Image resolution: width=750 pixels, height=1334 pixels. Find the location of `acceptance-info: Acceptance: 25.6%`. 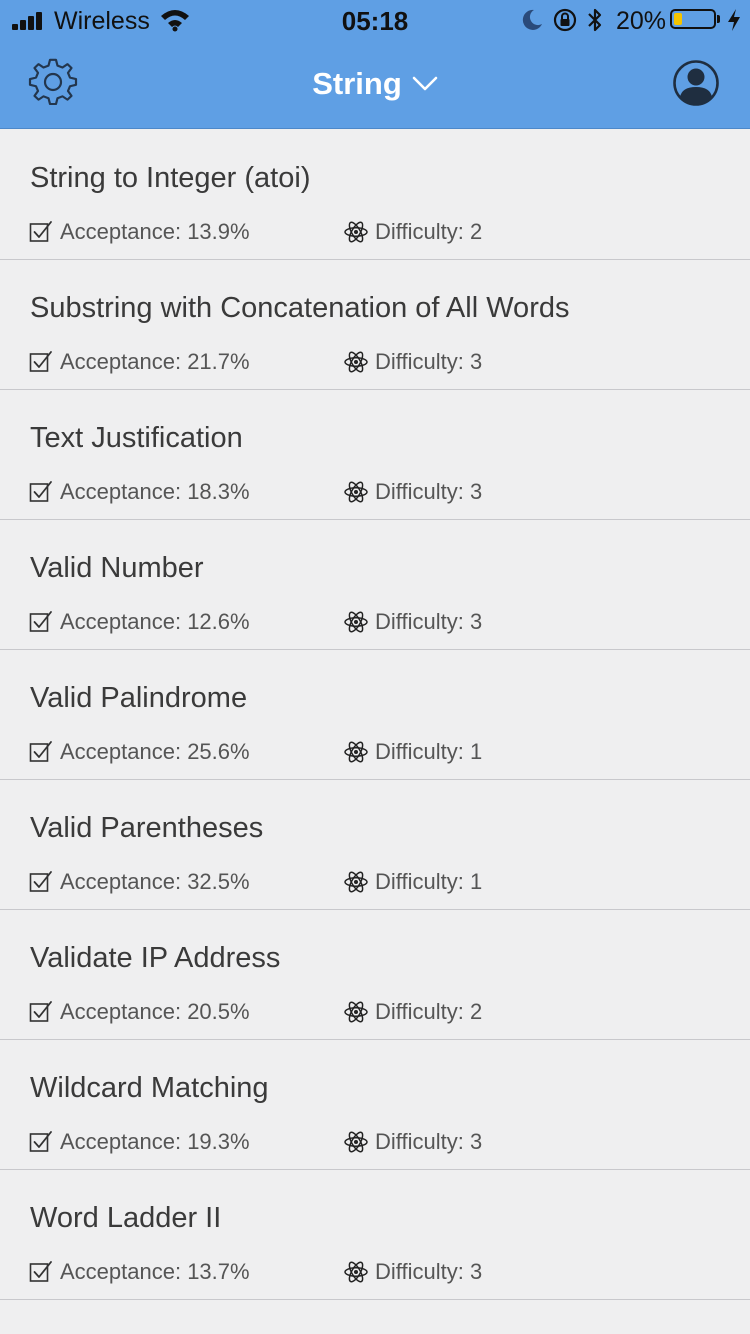

acceptance-info: Acceptance: 25.6% is located at coordinates (139, 752).